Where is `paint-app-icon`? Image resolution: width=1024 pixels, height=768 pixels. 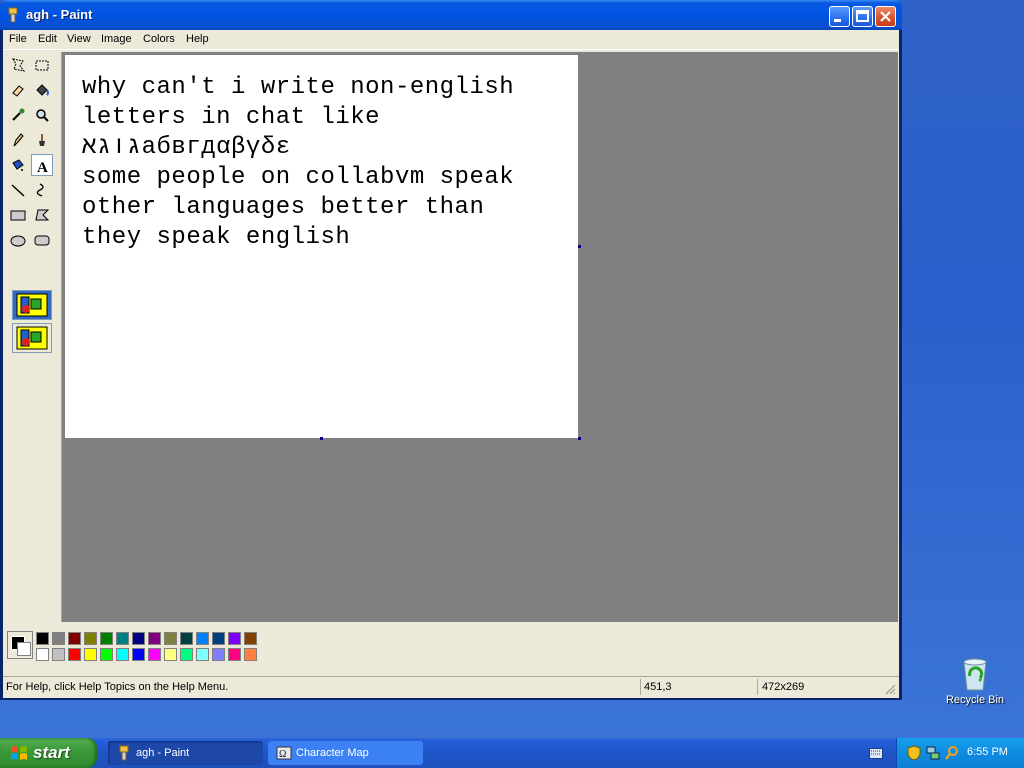
paint-app-icon is located at coordinates (13, 15).